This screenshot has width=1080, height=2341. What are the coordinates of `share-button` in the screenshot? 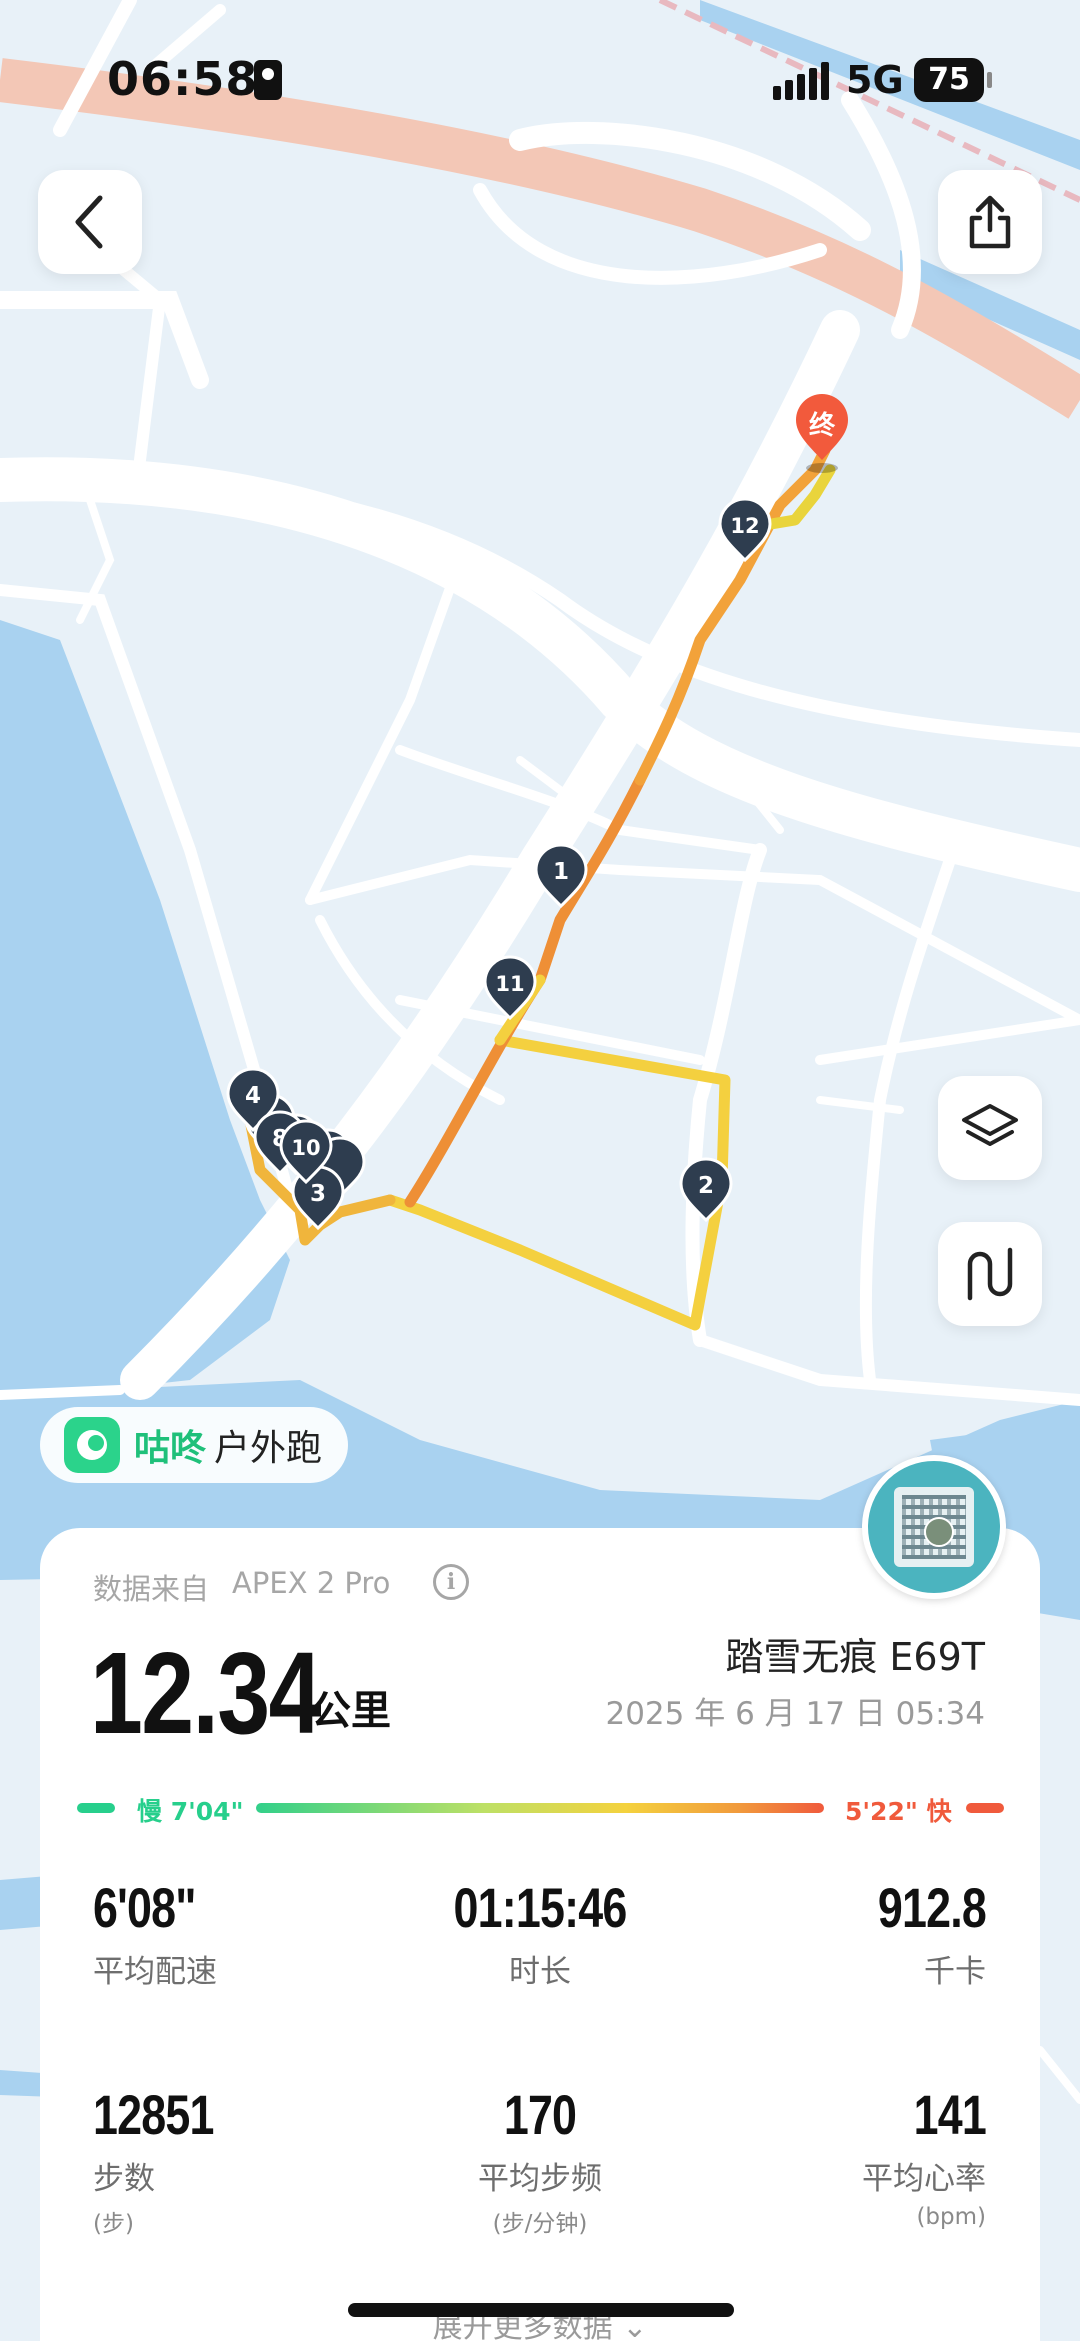 It's located at (990, 222).